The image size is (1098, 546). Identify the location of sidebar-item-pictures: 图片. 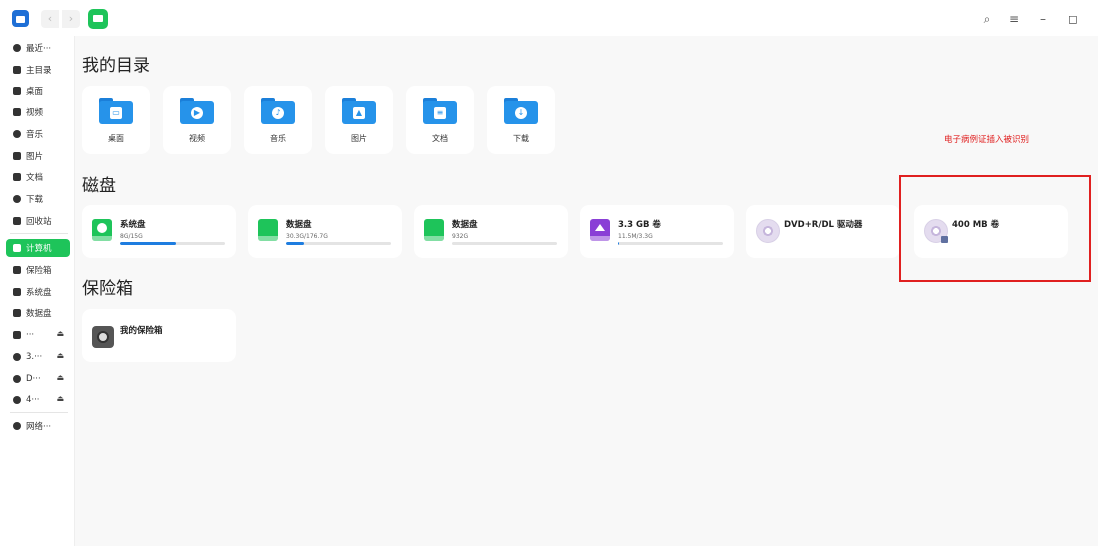
(38, 156).